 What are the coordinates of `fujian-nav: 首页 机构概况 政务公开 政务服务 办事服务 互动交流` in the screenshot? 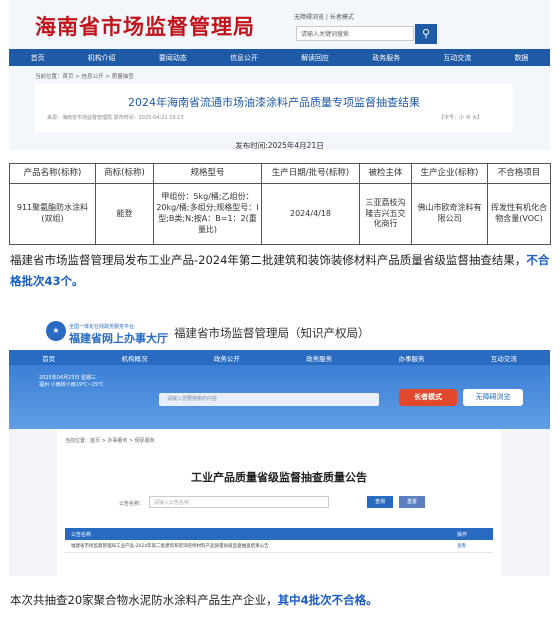 It's located at (279, 357).